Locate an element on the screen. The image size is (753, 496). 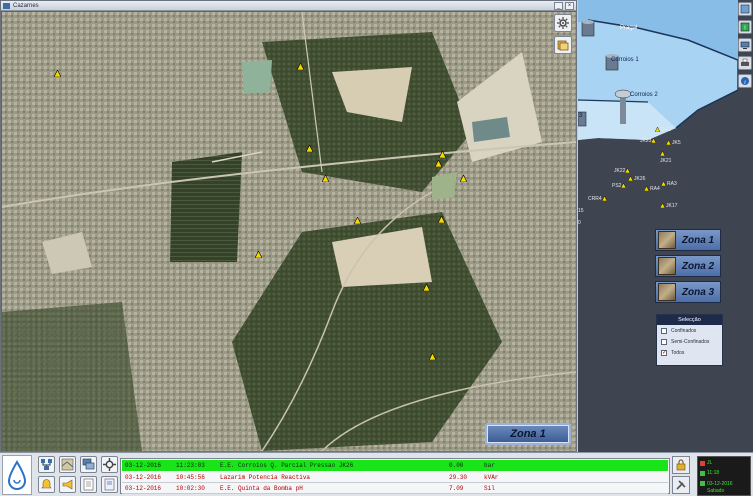
report-icon is located at coordinates (88, 484).